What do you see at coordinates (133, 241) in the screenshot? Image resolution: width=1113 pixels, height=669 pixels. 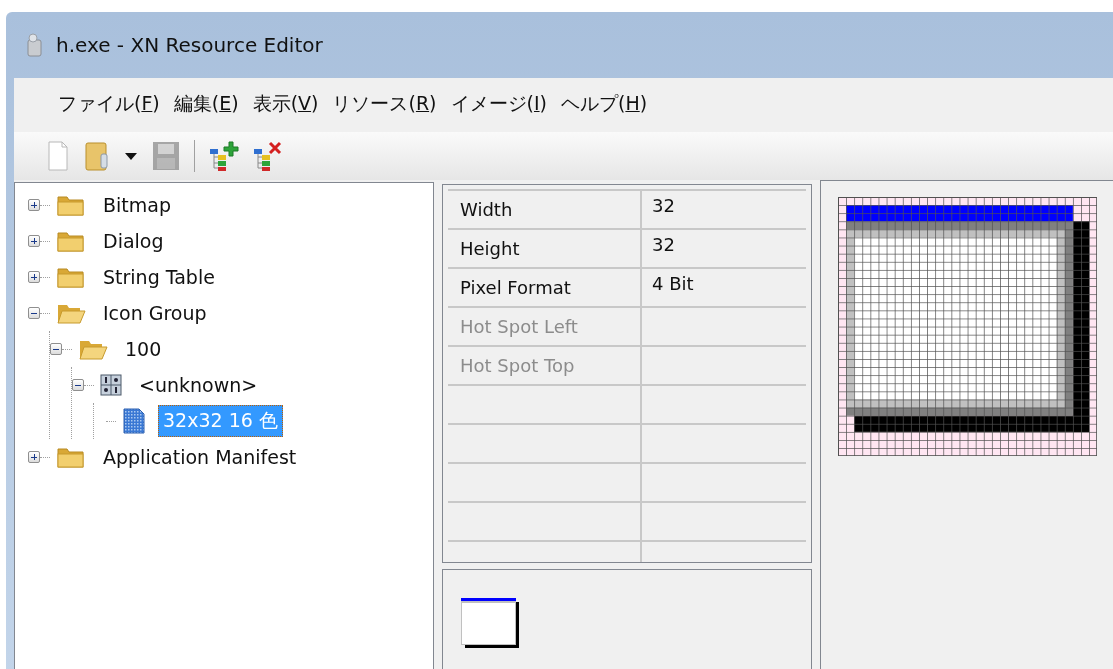 I see `tree-item: Dialog` at bounding box center [133, 241].